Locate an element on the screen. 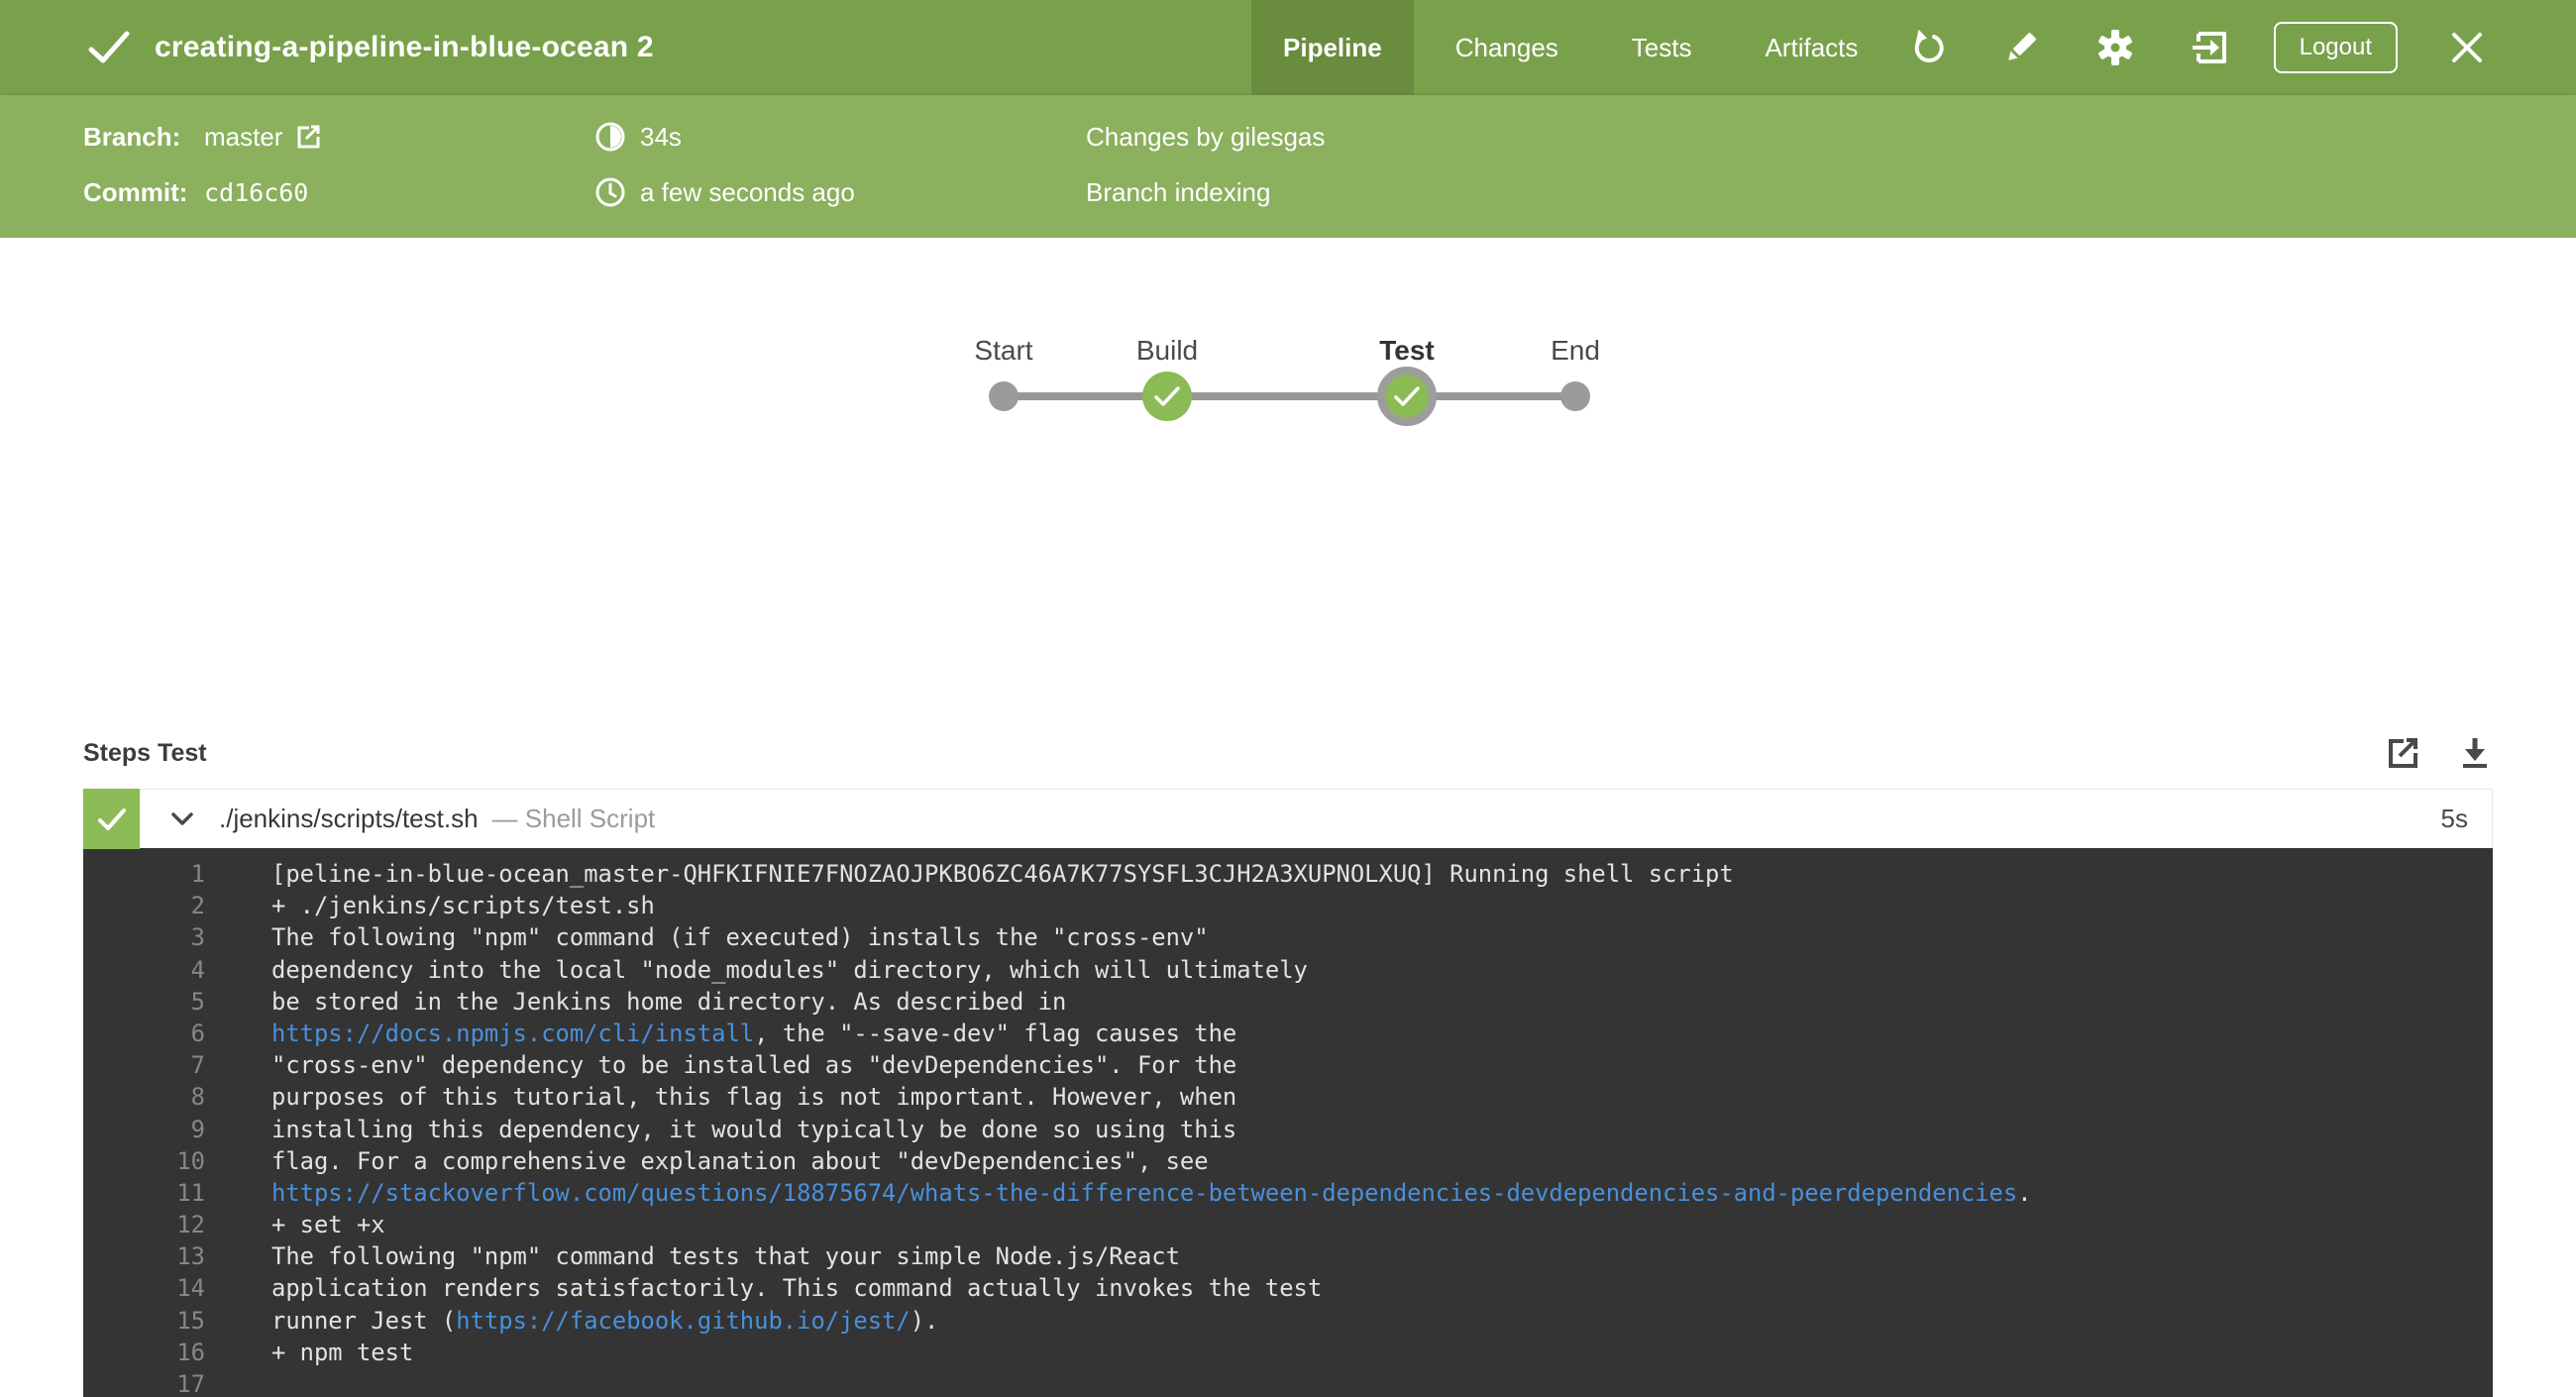  console-line-number: 16 is located at coordinates (144, 1353).